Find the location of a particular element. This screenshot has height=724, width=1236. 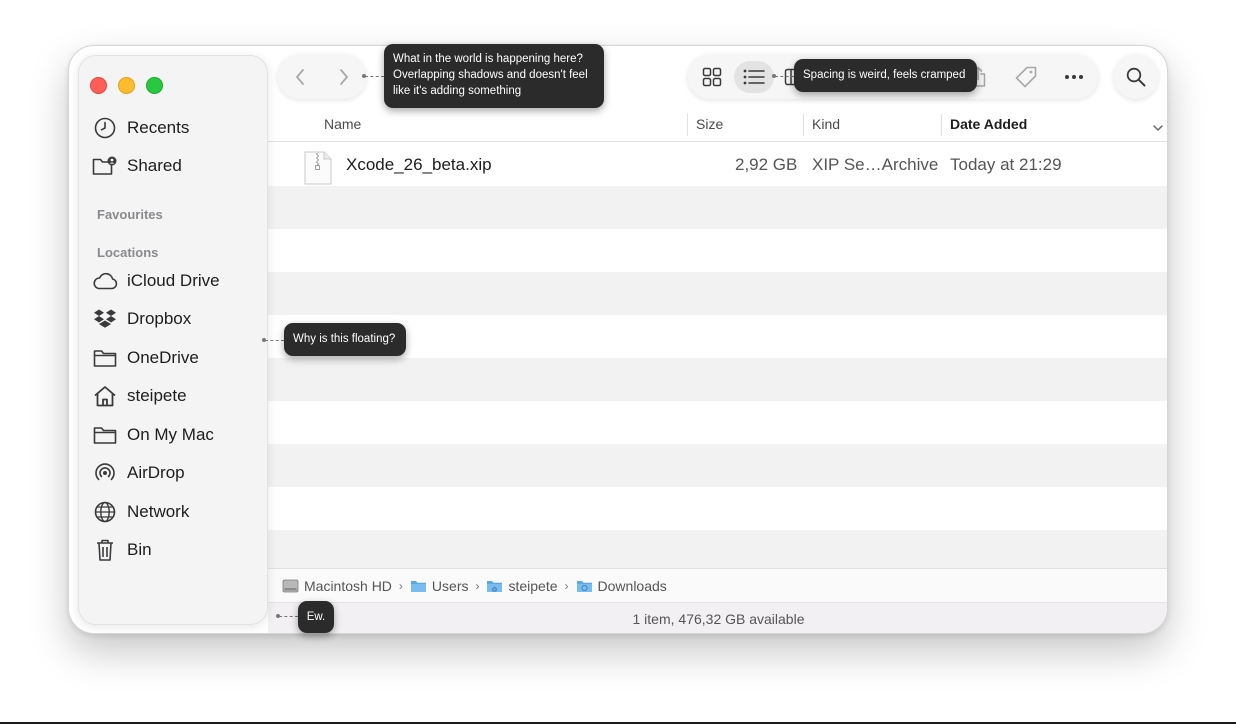

breadcrumb-label: Downloads is located at coordinates (632, 585).